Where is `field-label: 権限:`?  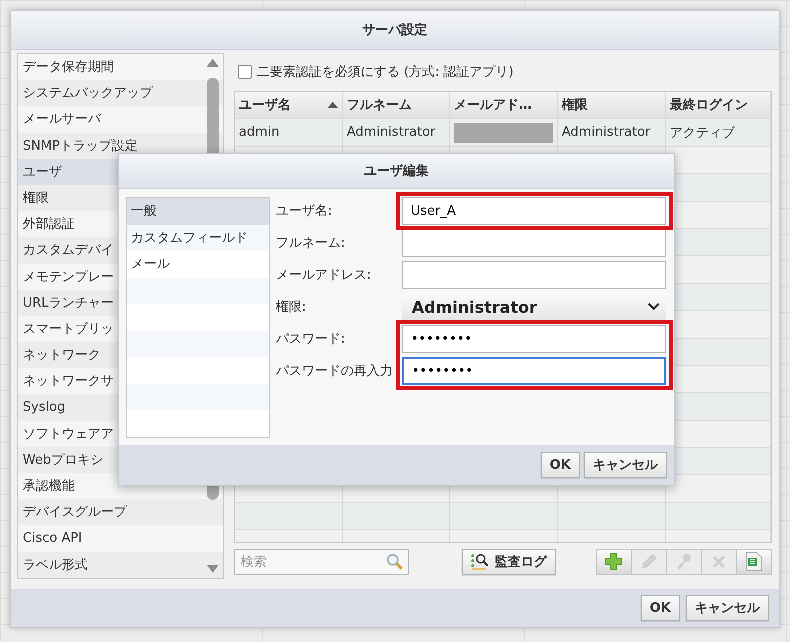
field-label: 権限: is located at coordinates (292, 307).